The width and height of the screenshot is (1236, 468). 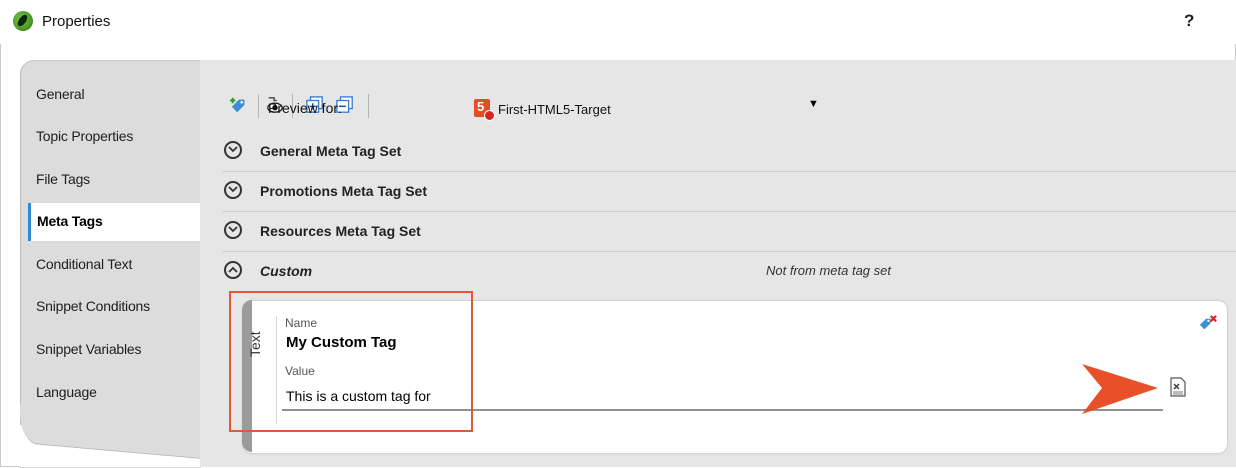 What do you see at coordinates (729, 271) in the screenshot?
I see `meta-tag-set-custom: Custom Not from meta tag set` at bounding box center [729, 271].